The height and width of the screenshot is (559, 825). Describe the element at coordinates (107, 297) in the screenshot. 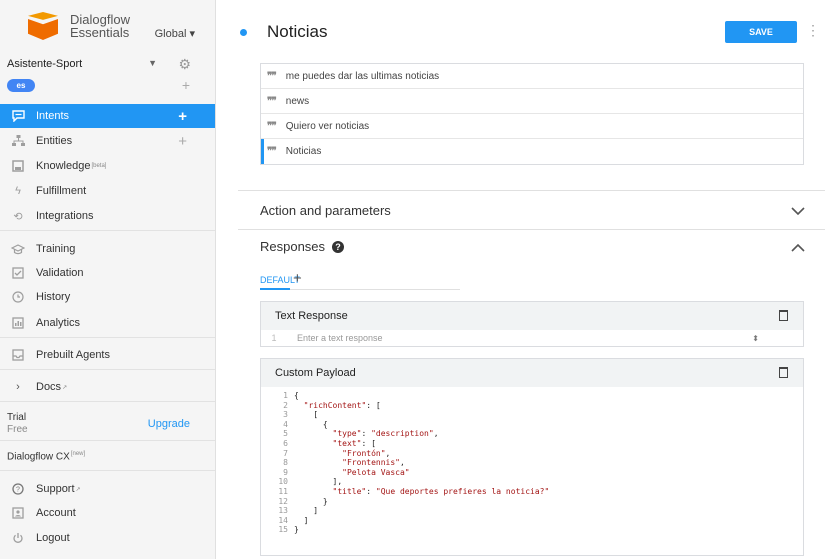

I see `sidebar-item-history: History` at that location.